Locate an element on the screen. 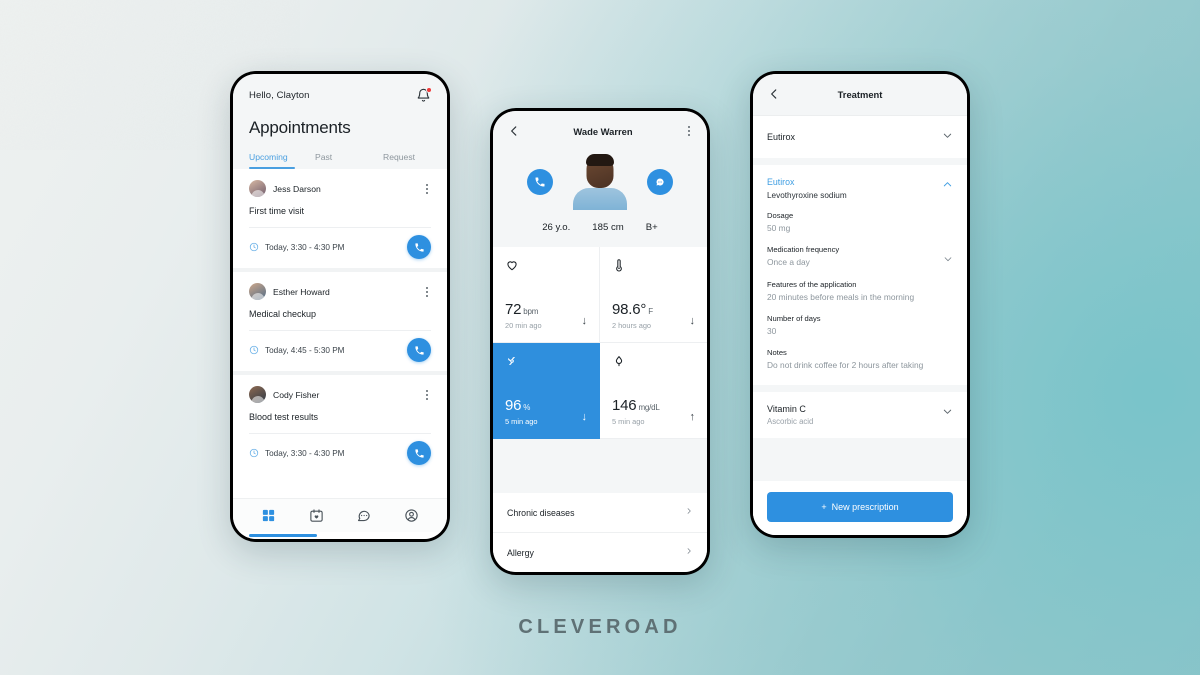  tab-upcoming: Upcoming is located at coordinates (282, 160).